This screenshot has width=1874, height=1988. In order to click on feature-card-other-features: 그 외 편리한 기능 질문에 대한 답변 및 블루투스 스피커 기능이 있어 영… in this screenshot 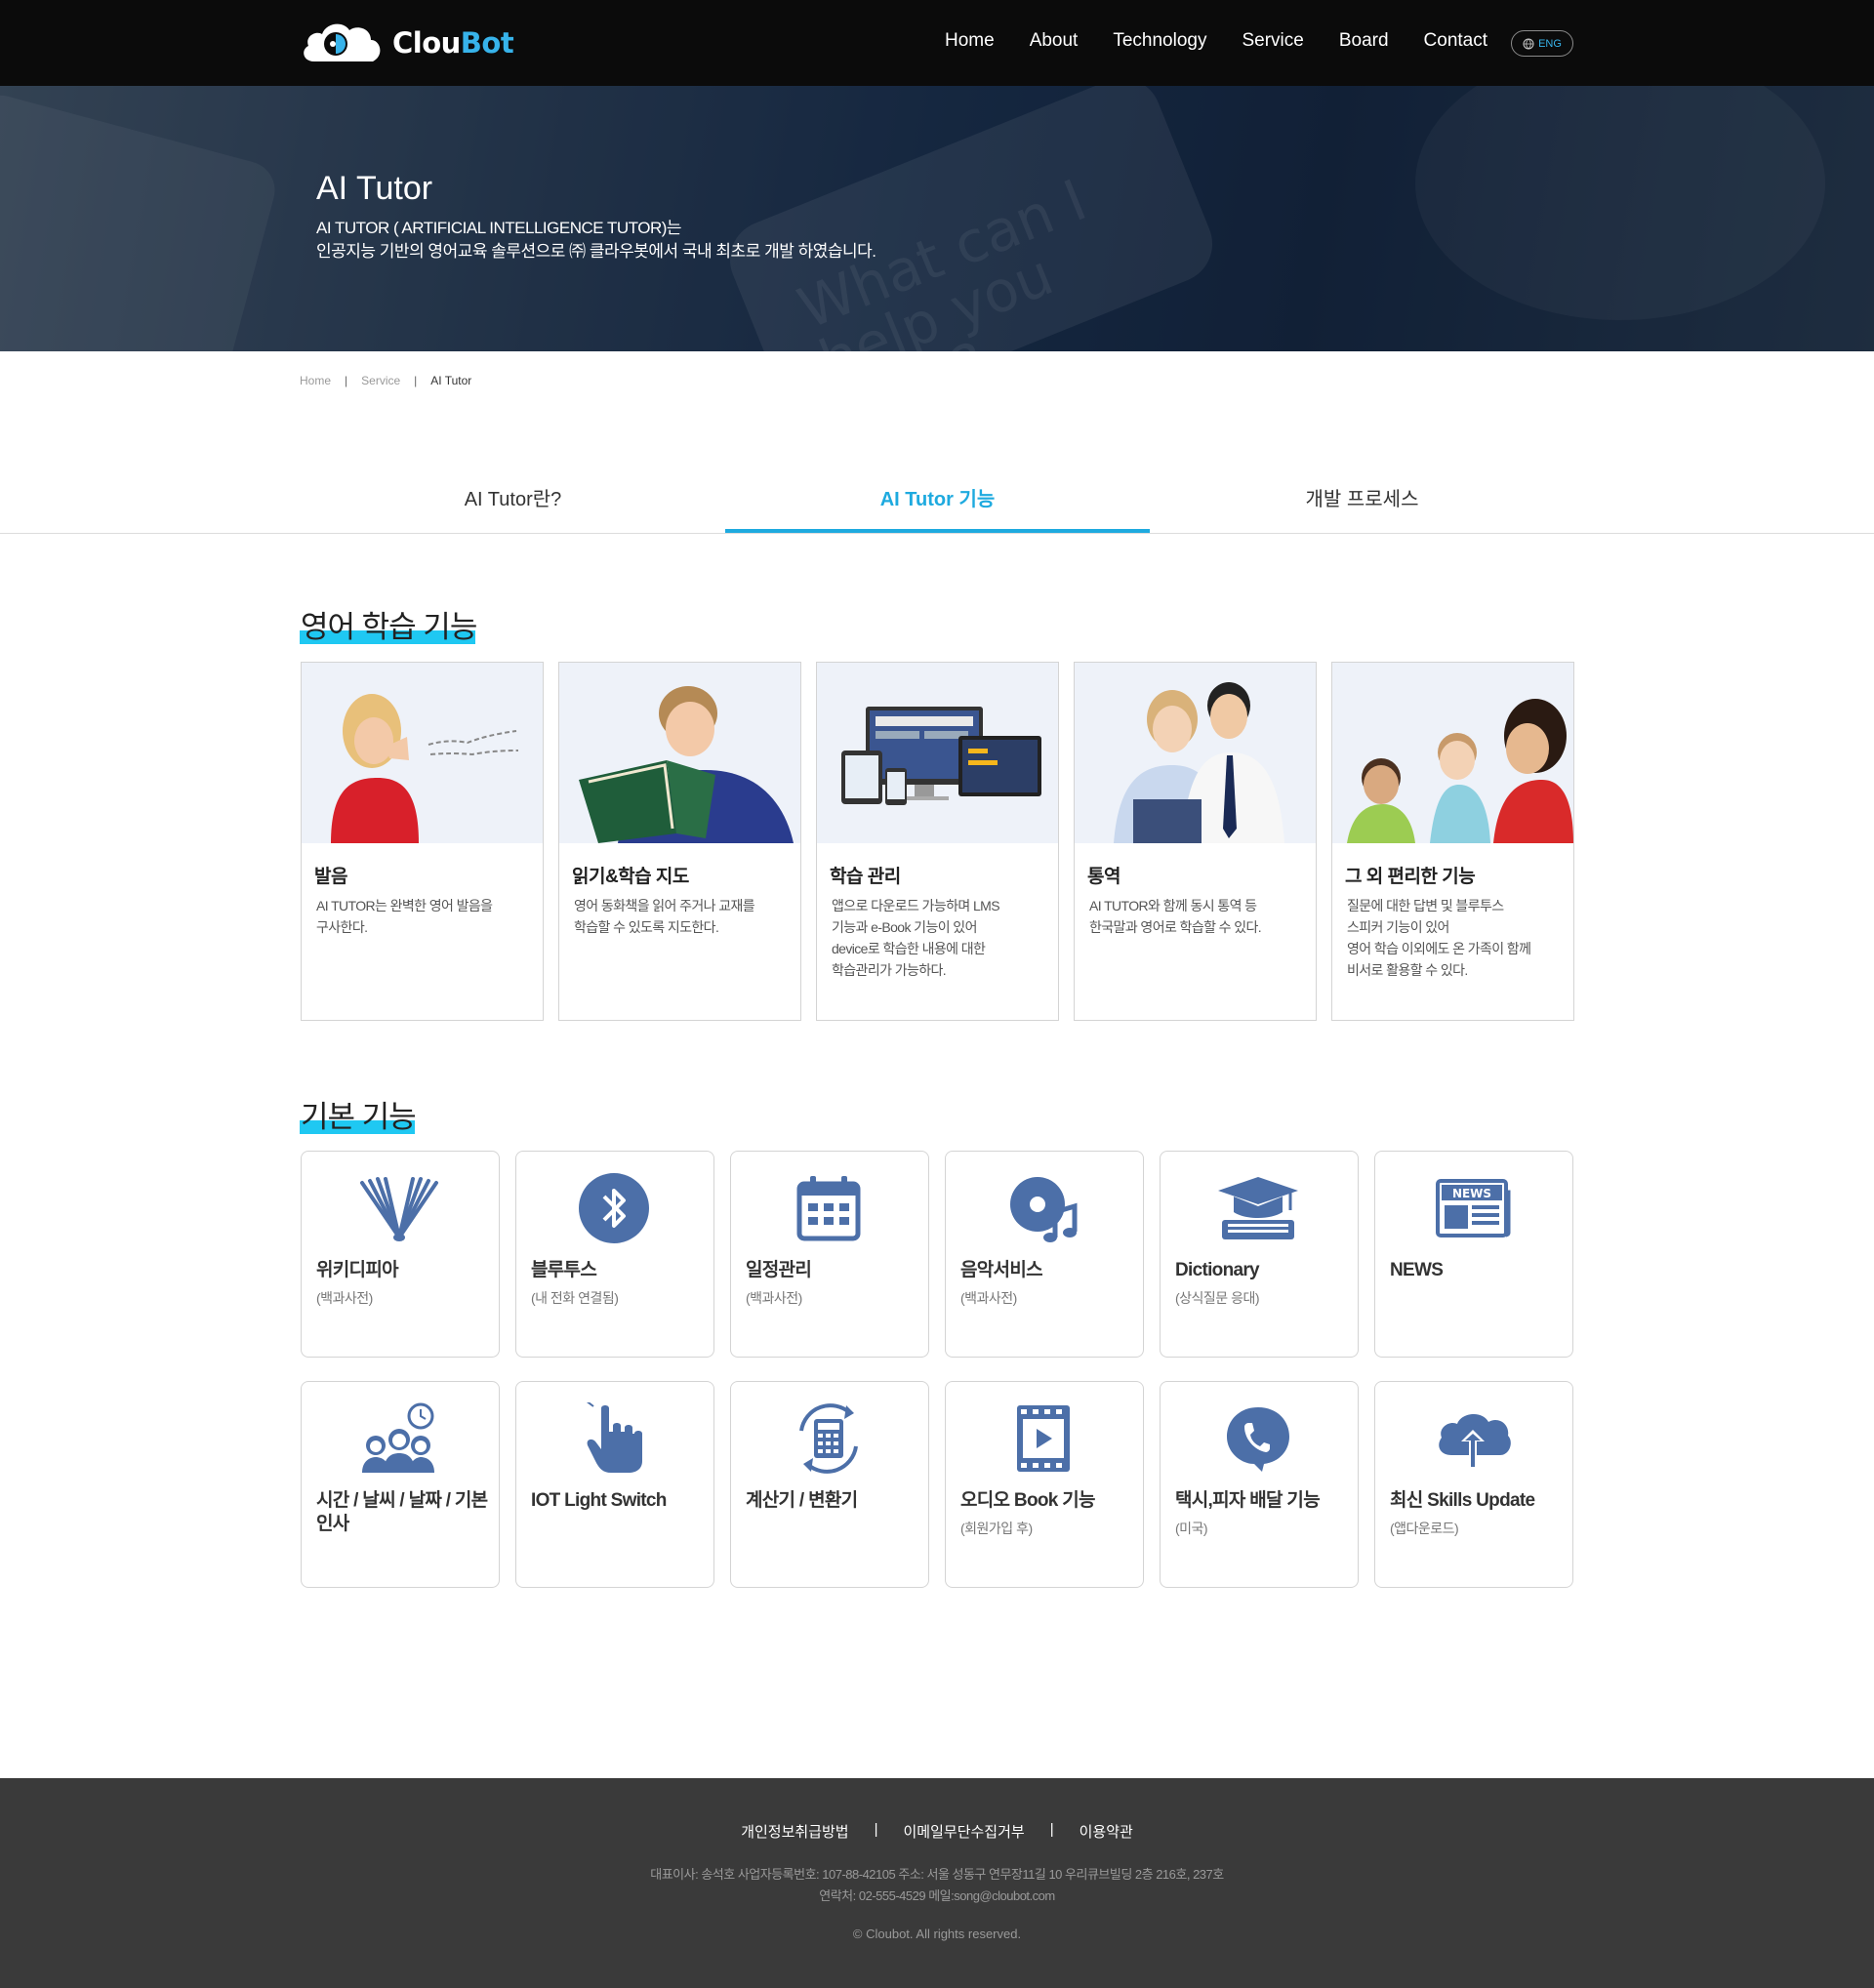, I will do `click(1452, 841)`.